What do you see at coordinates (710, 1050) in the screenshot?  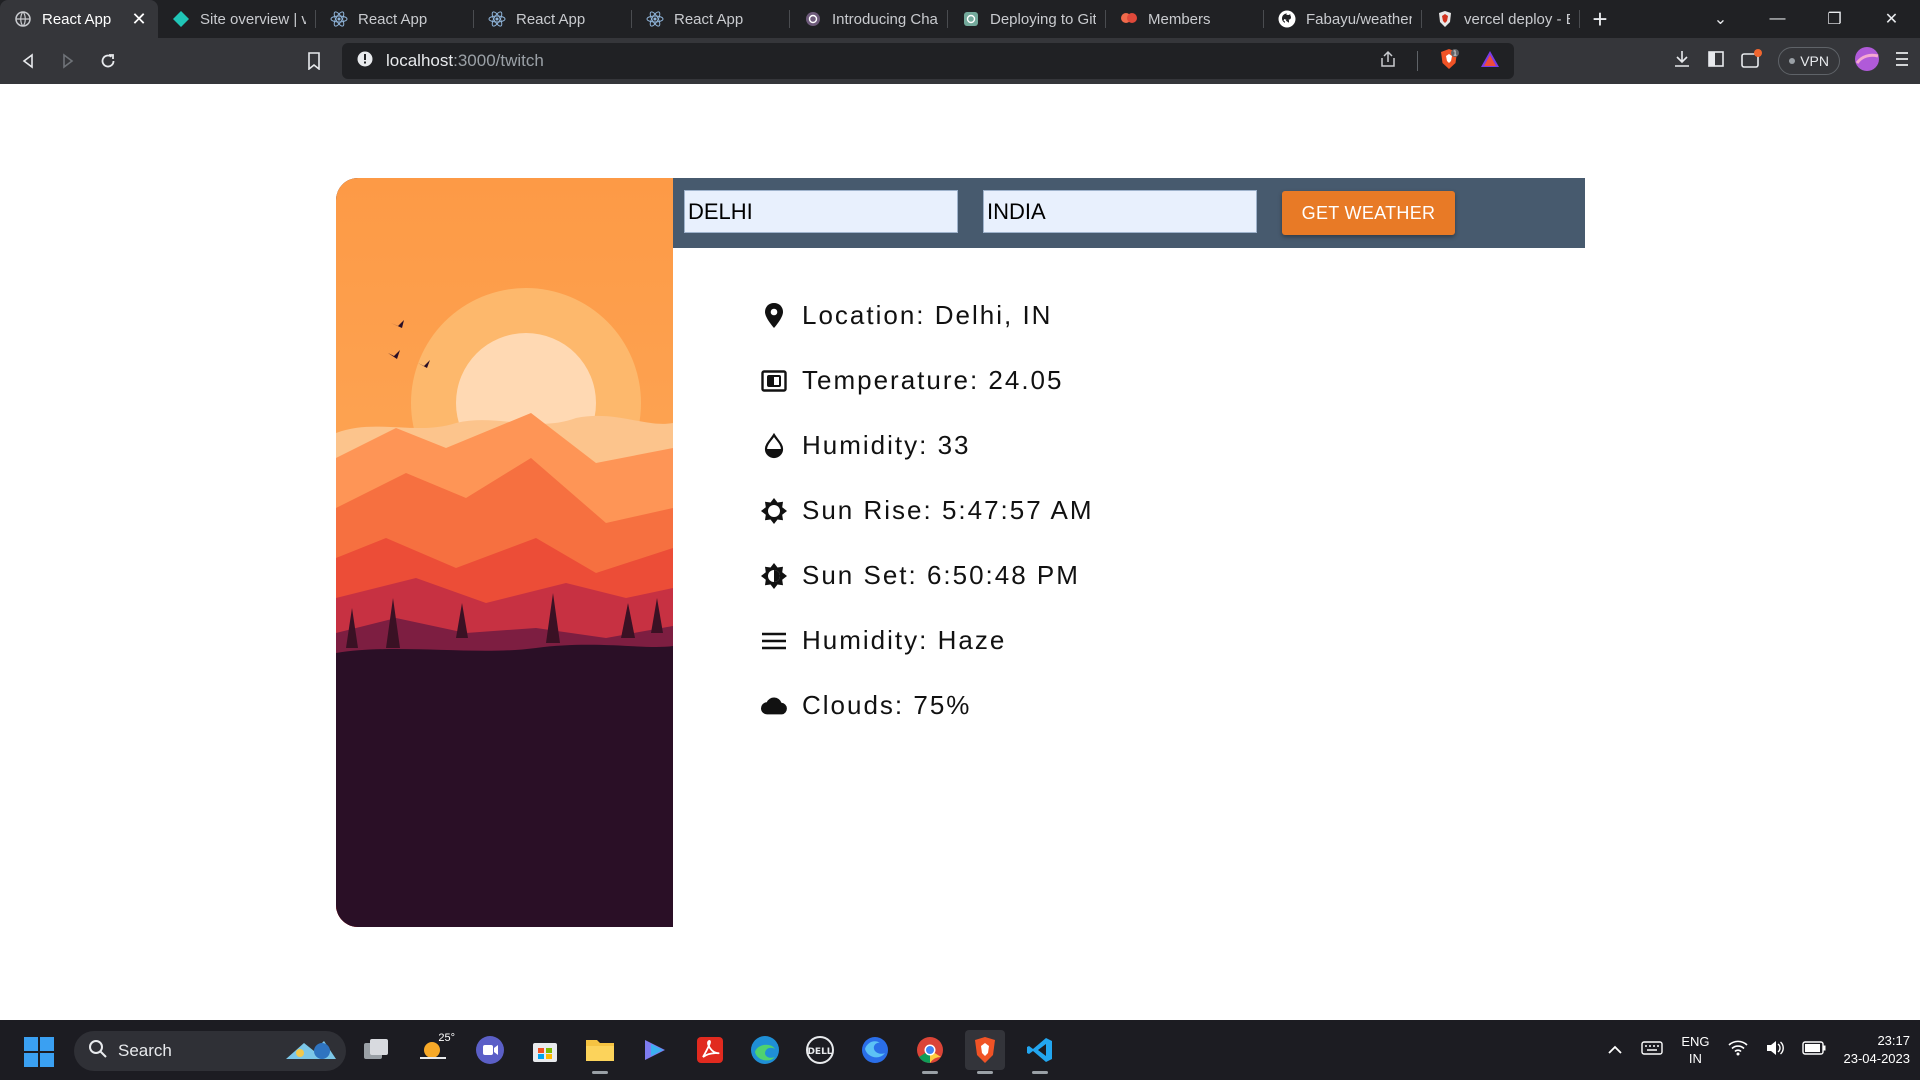 I see `acrobat-icon` at bounding box center [710, 1050].